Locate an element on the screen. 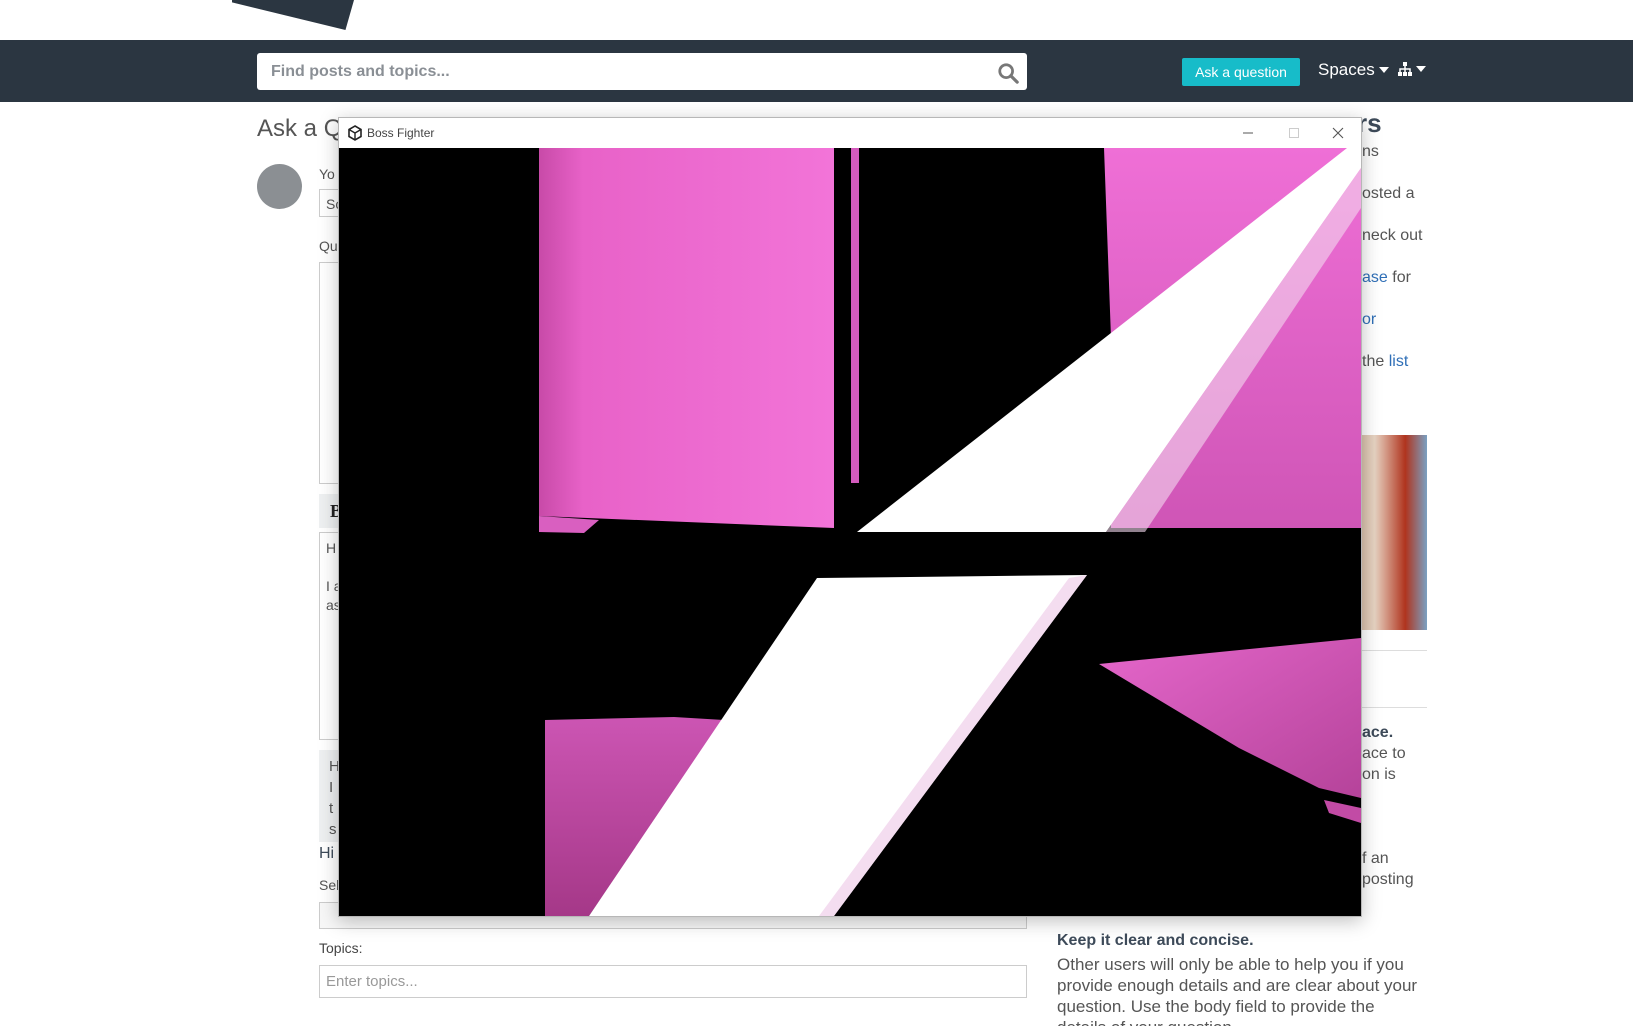  guide-text: osted a is located at coordinates (1388, 193).